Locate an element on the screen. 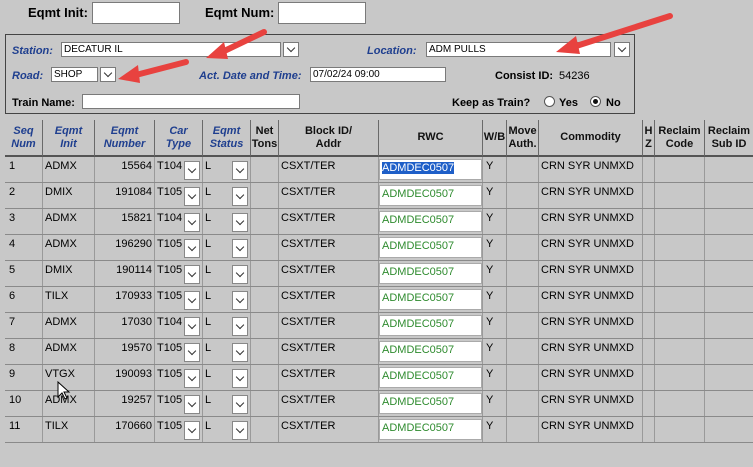 Image resolution: width=753 pixels, height=467 pixels. eqmt-num-input is located at coordinates (322, 13).